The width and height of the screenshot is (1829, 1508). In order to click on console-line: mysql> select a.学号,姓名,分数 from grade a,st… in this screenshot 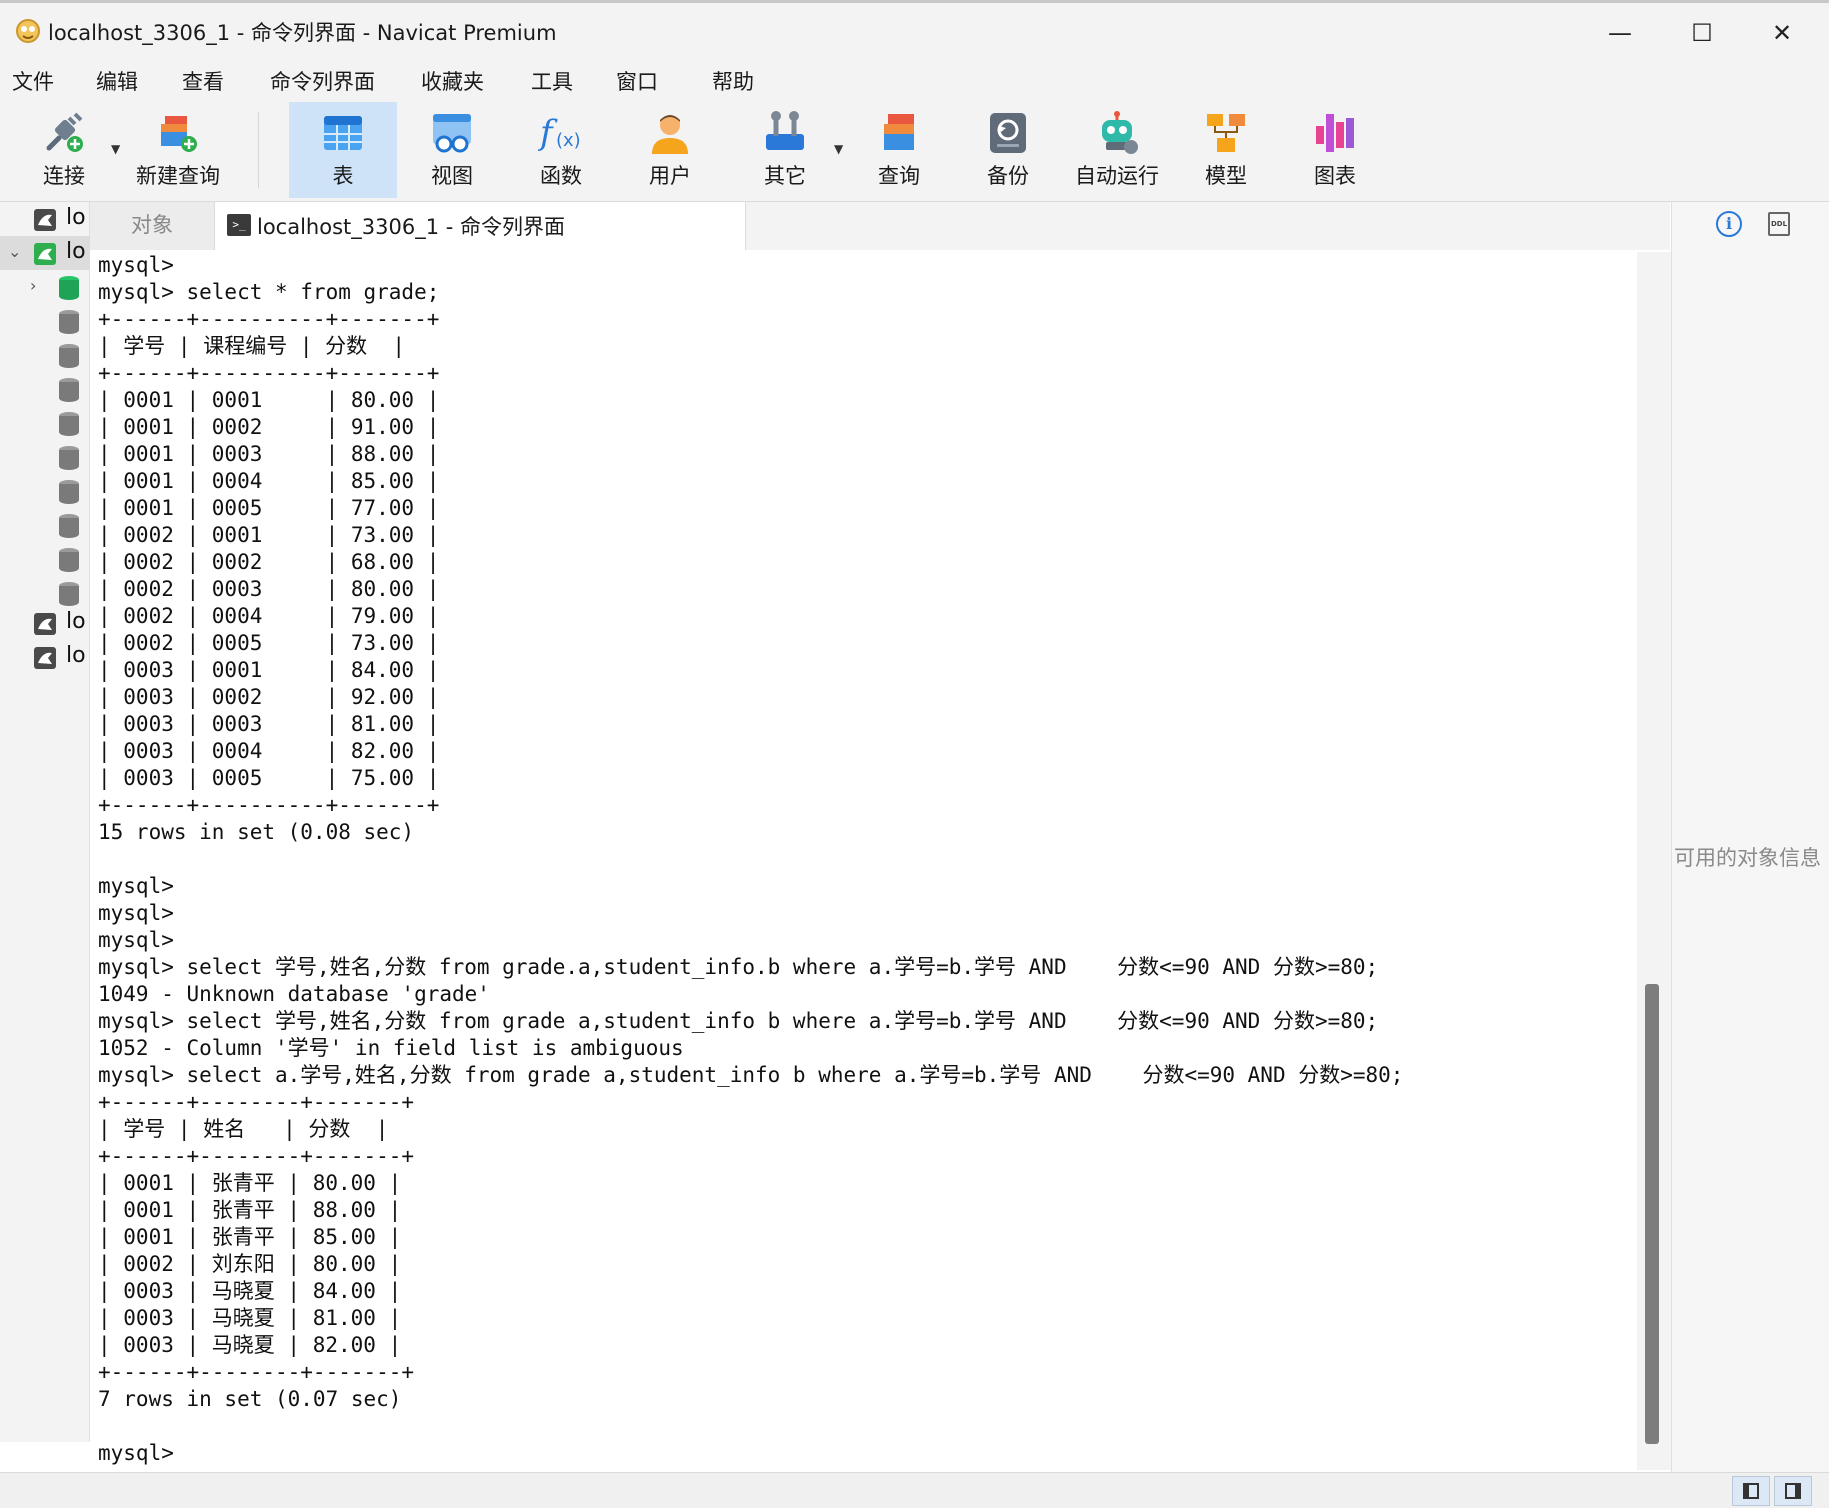, I will do `click(751, 1075)`.